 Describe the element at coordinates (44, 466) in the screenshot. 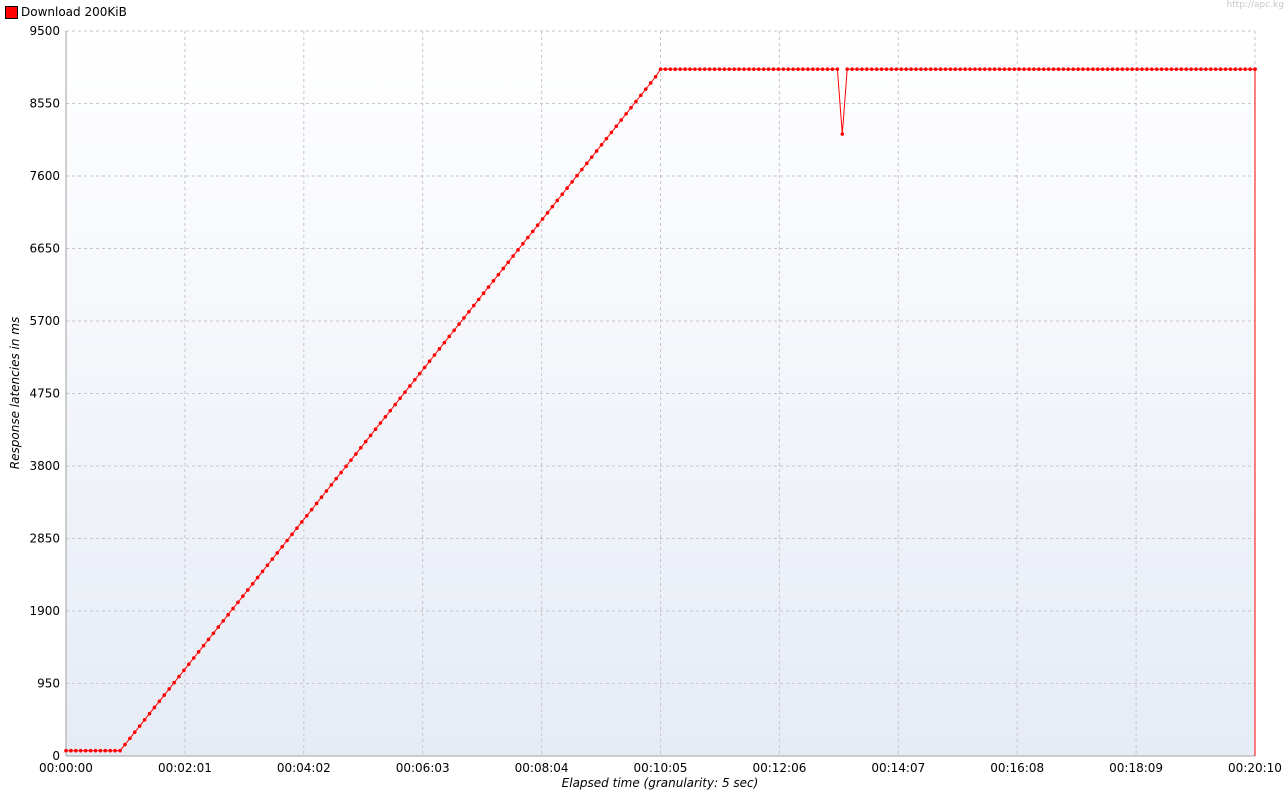

I see `y-tick-label: 3800` at that location.